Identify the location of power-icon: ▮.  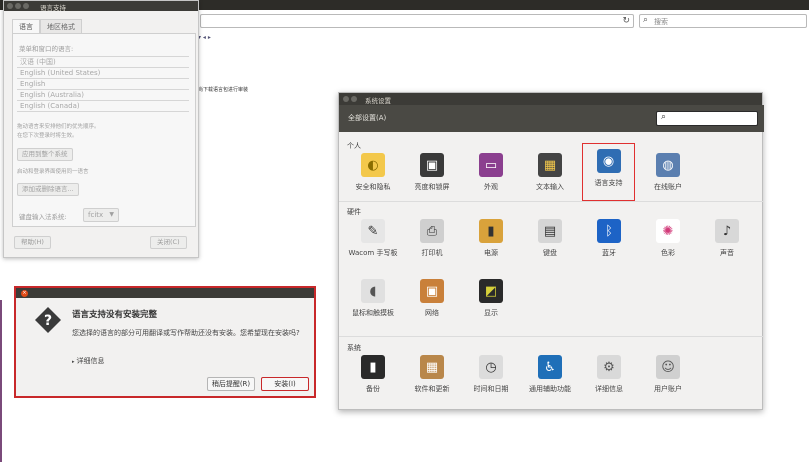
(491, 231).